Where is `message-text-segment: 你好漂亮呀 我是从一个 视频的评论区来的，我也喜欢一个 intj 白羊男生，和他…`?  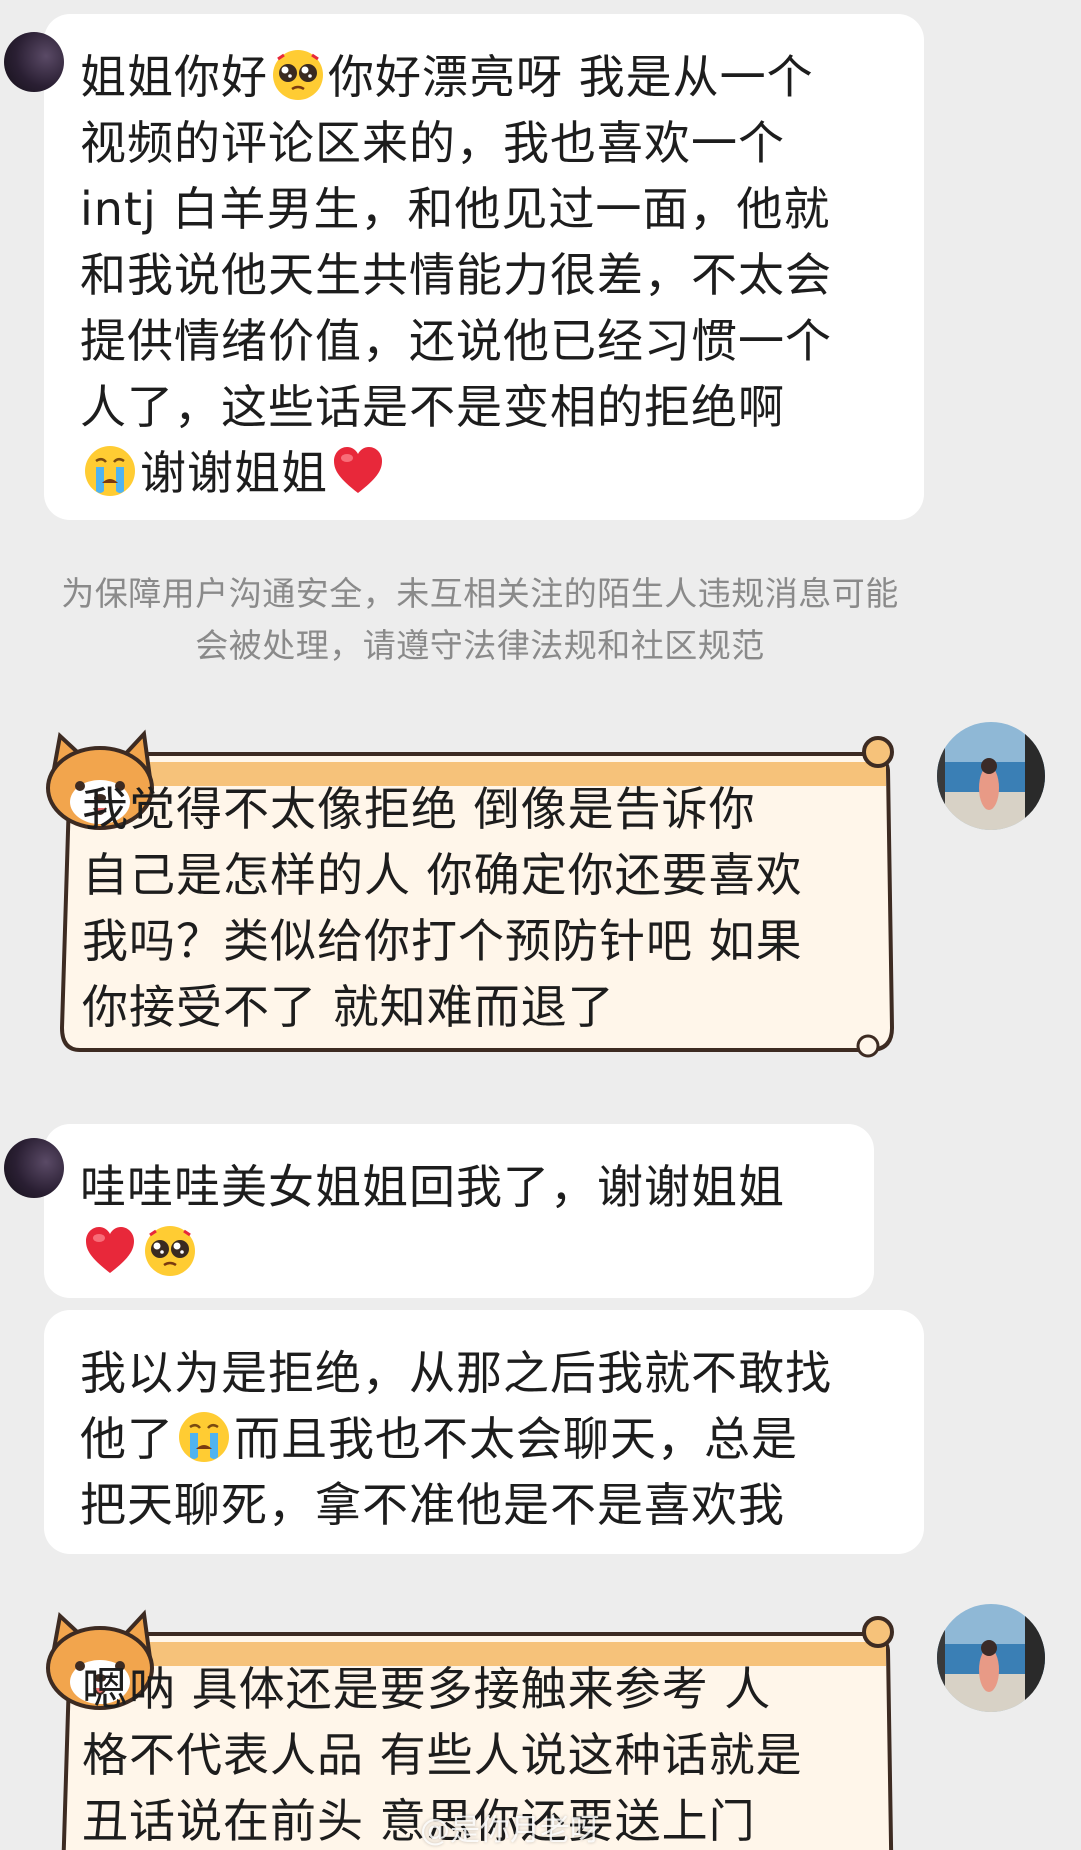 message-text-segment: 你好漂亮呀 我是从一个 视频的评论区来的，我也喜欢一个 intj 白羊男生，和他… is located at coordinates (456, 242).